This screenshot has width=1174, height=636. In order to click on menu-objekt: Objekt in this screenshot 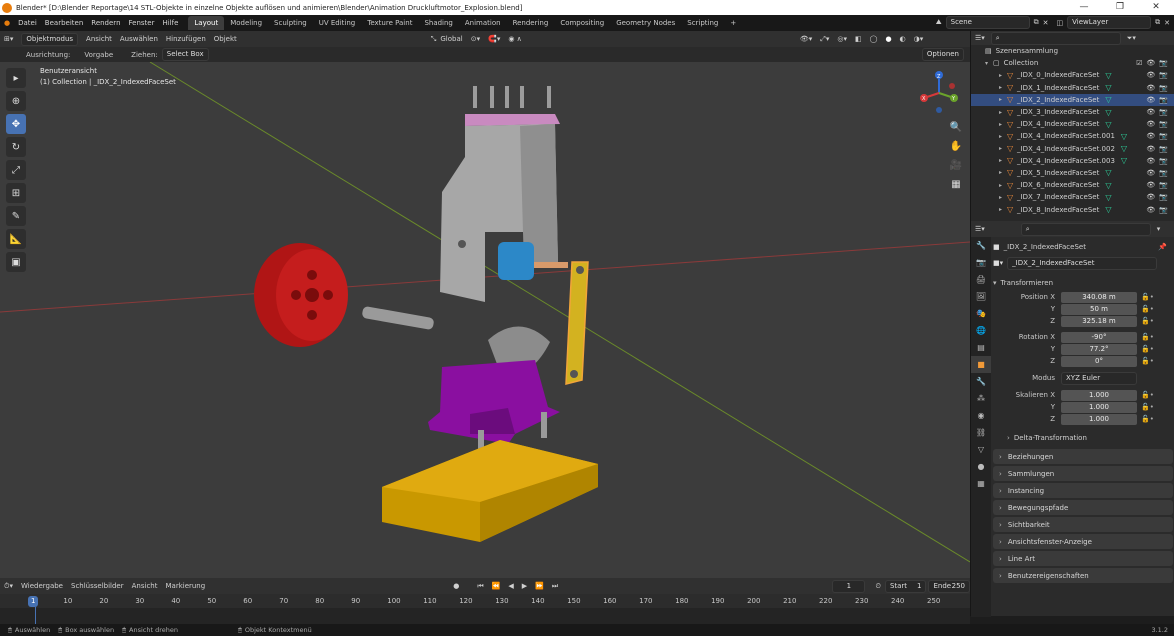, I will do `click(225, 39)`.